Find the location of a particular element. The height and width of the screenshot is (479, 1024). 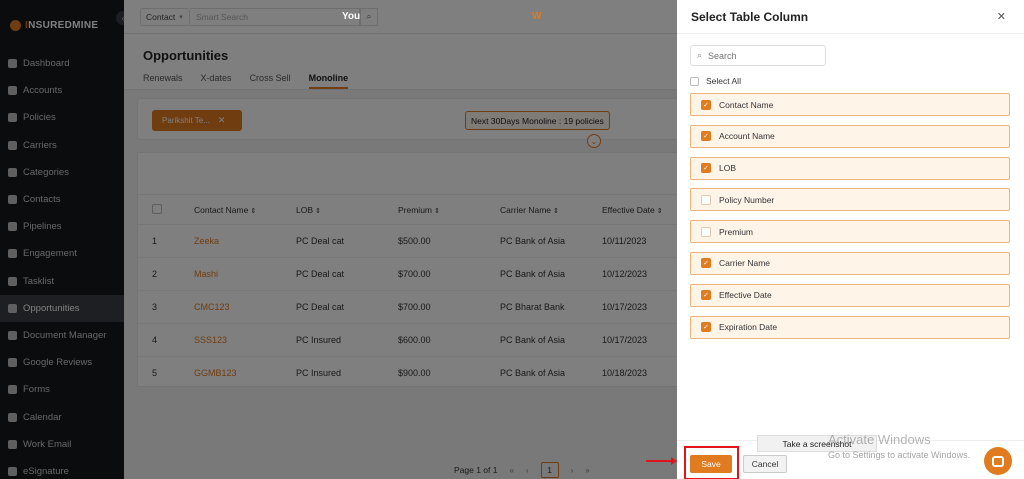

column-search-input is located at coordinates (758, 55).